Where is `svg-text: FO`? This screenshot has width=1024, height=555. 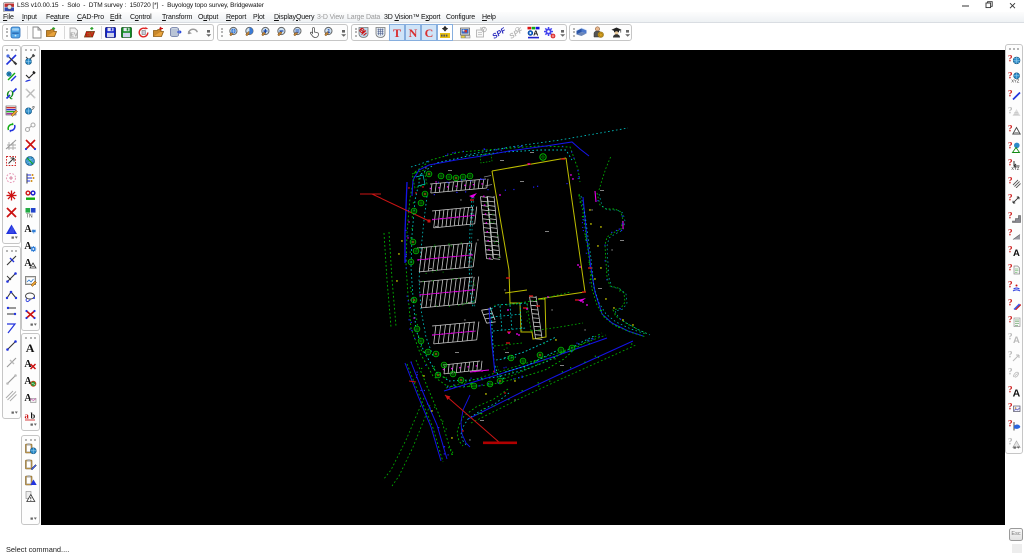 svg-text: FO is located at coordinates (482, 28).